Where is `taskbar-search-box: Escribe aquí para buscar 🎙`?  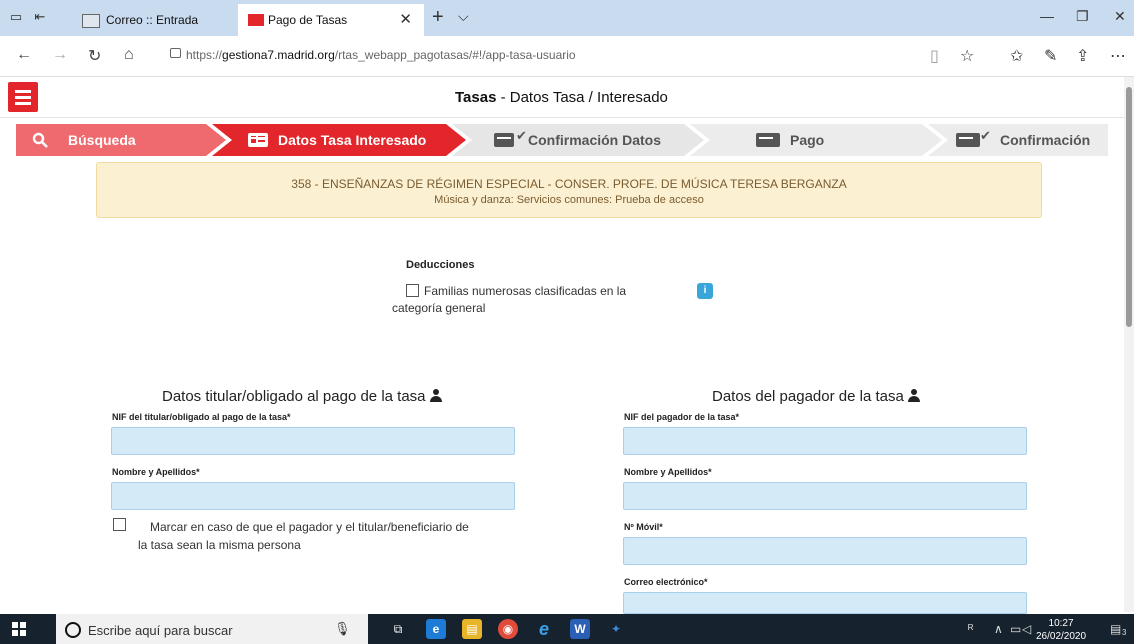
taskbar-search-box: Escribe aquí para buscar 🎙 is located at coordinates (212, 629).